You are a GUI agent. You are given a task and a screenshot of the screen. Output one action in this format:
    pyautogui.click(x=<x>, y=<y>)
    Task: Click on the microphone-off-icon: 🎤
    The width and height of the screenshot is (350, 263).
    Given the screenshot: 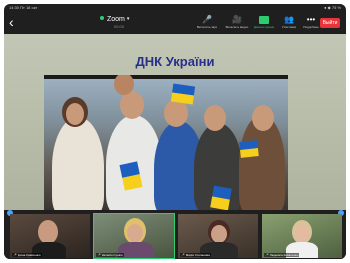 What is the action you would take?
    pyautogui.click(x=207, y=19)
    